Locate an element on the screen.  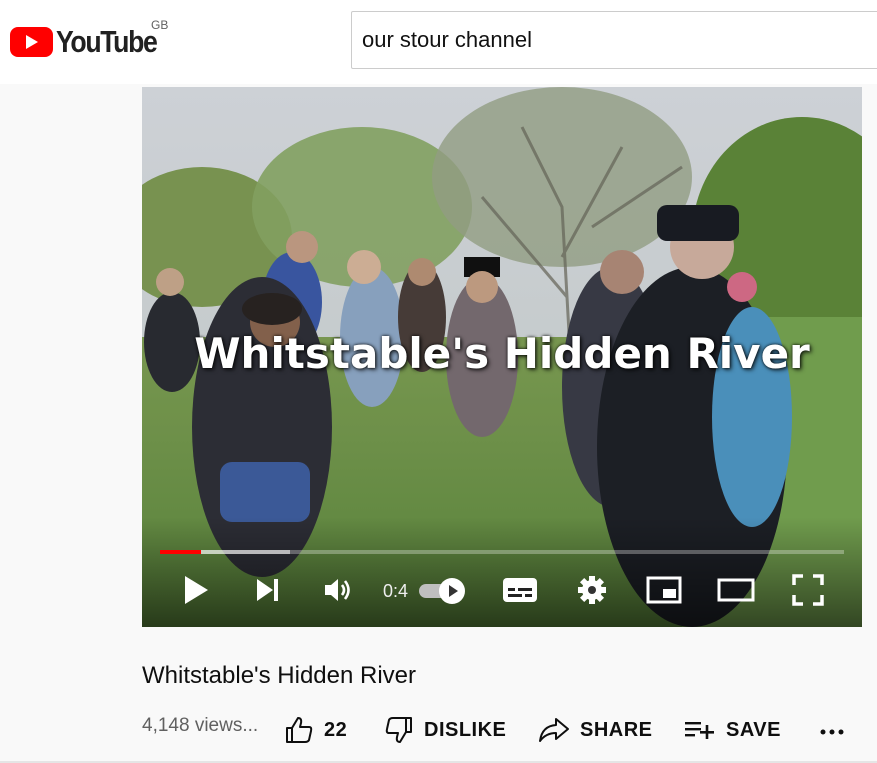
progress-bar is located at coordinates (502, 552).